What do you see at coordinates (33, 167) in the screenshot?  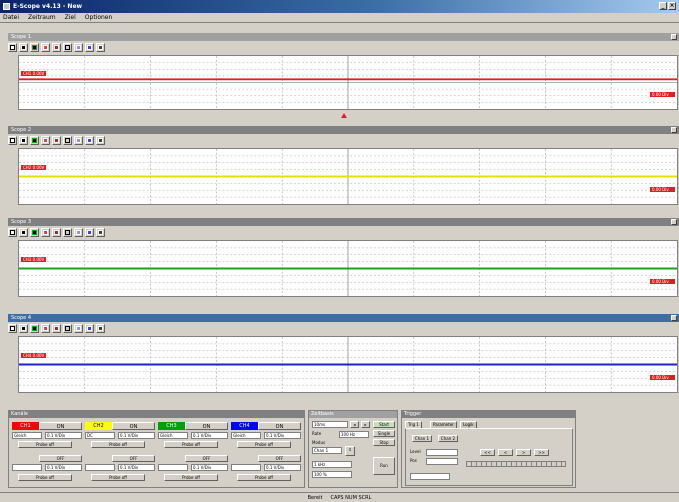 I see `channel-level-tag: CH2 0.00V` at bounding box center [33, 167].